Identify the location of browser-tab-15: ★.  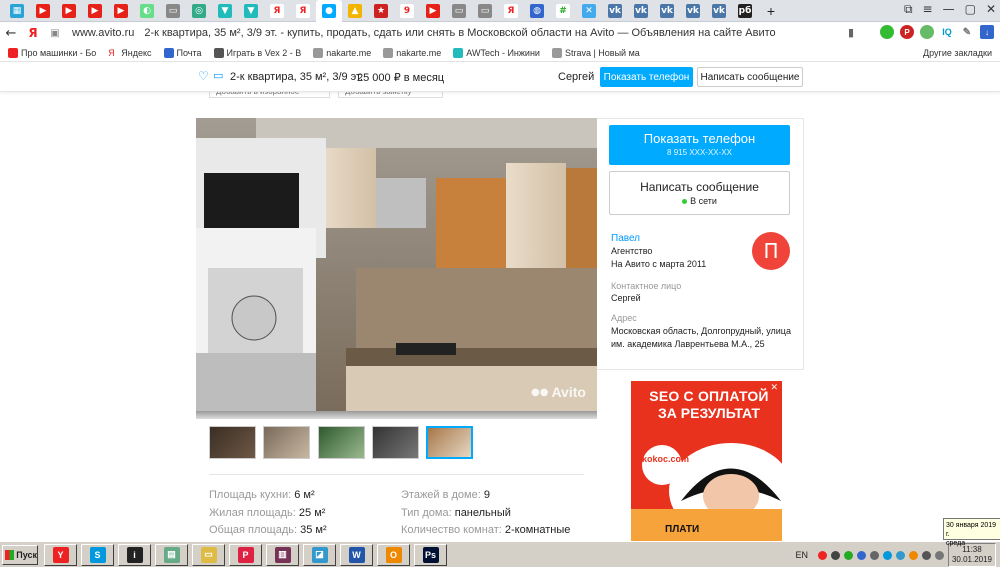
(381, 11).